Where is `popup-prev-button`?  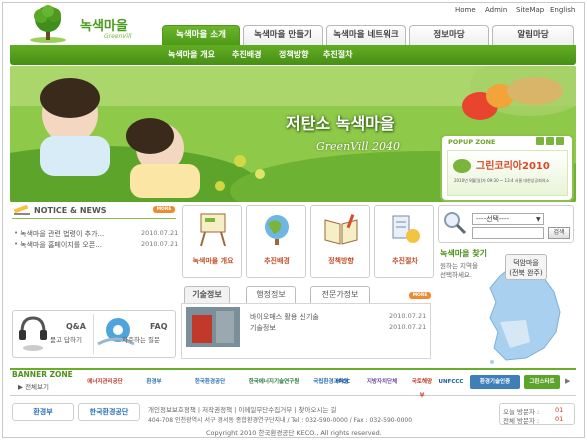
popup-prev-button is located at coordinates (540, 141).